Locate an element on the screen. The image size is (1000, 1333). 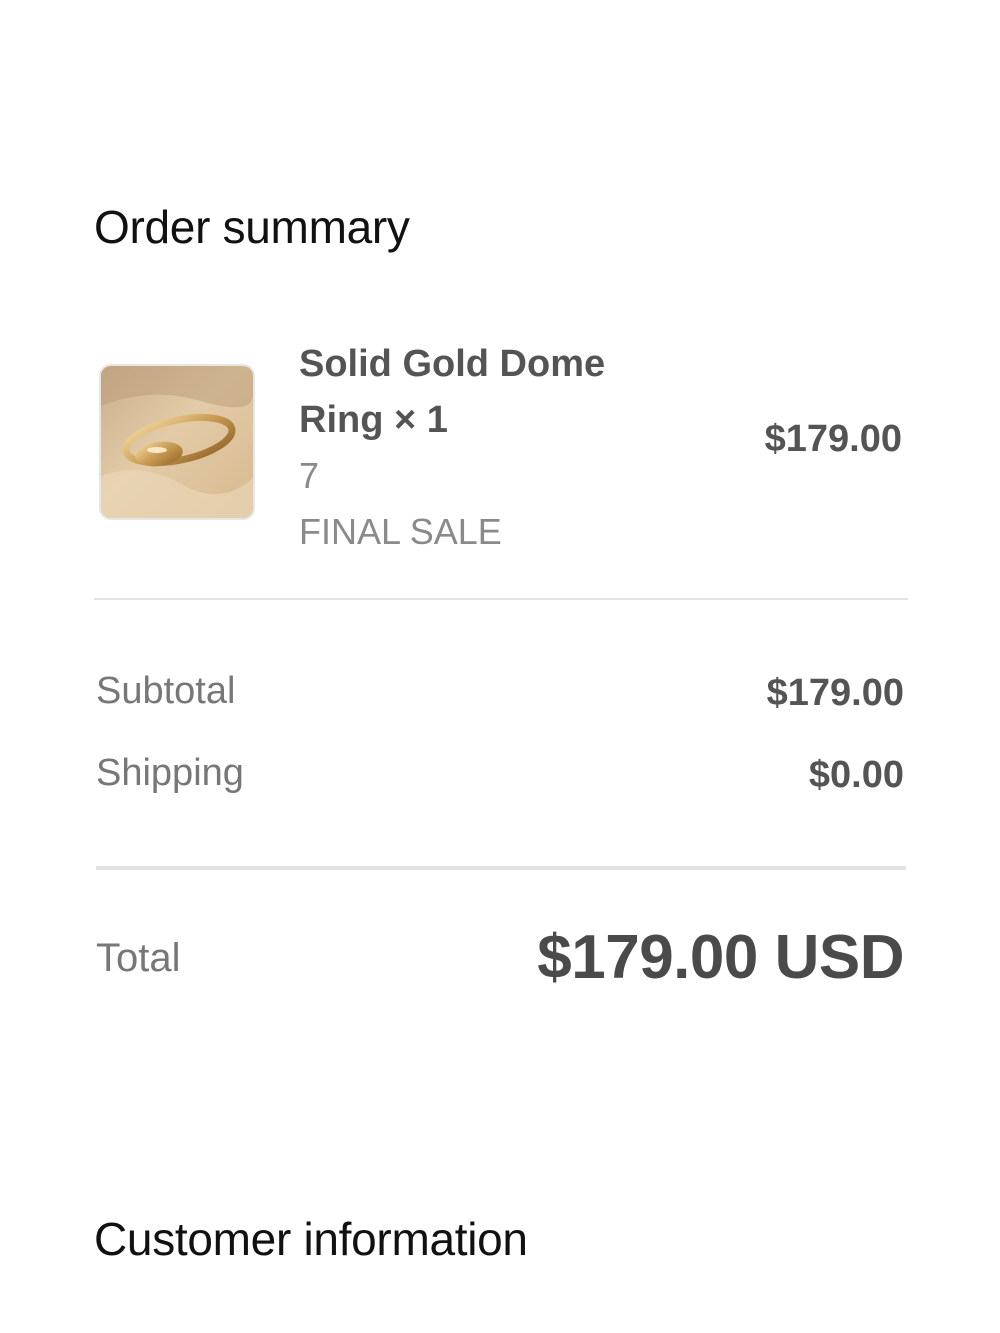
item-name: Solid Gold Dome Ring × 1 is located at coordinates (452, 392).